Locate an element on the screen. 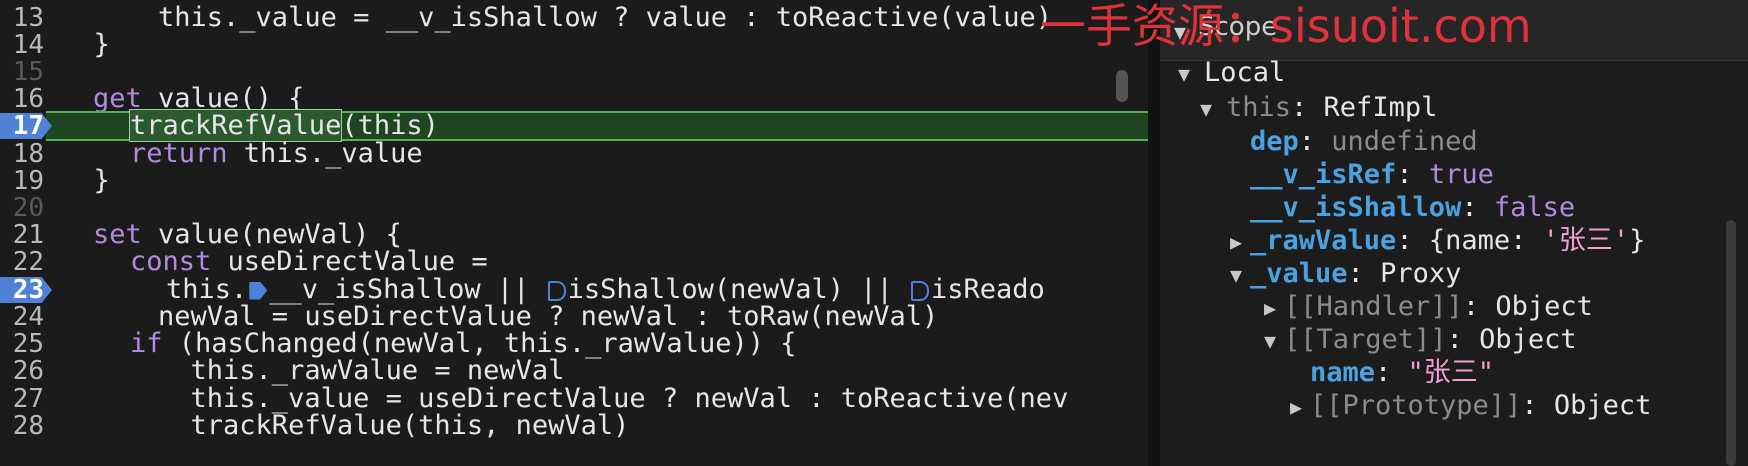  line-number: 20 is located at coordinates (22, 208).